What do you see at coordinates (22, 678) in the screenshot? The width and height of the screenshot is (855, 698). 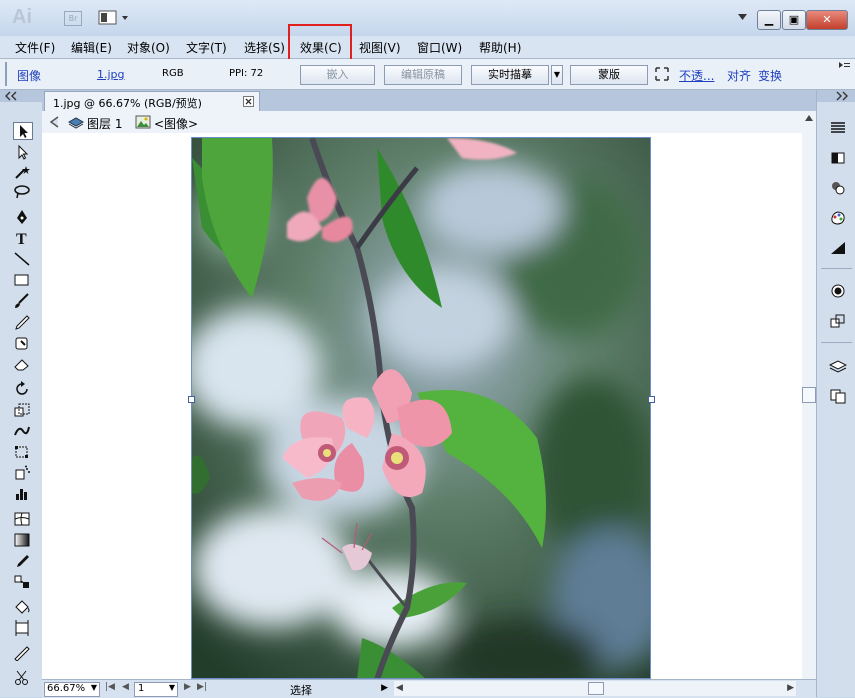 I see `eraser-scissors-tool-icon` at bounding box center [22, 678].